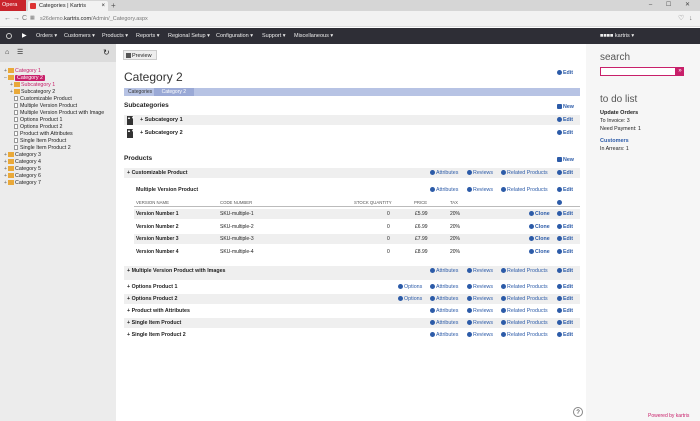  Describe the element at coordinates (140, 92) in the screenshot. I see `breadcrumb-categories: Categories` at that location.